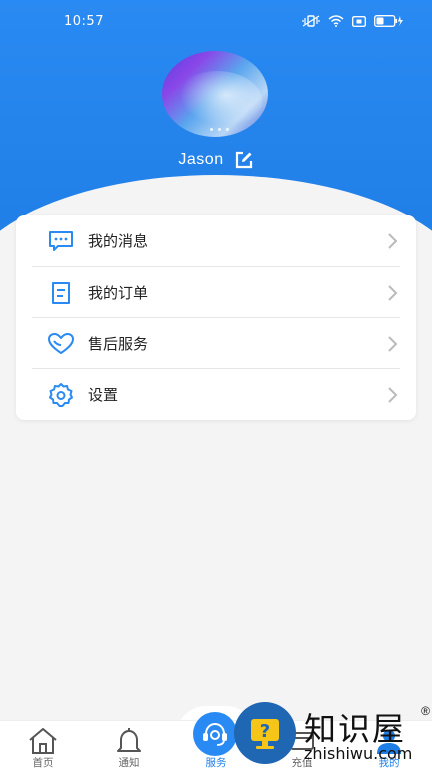 This screenshot has height=768, width=432. Describe the element at coordinates (216, 343) in the screenshot. I see `menu-item-after-sales: 售后服务` at that location.